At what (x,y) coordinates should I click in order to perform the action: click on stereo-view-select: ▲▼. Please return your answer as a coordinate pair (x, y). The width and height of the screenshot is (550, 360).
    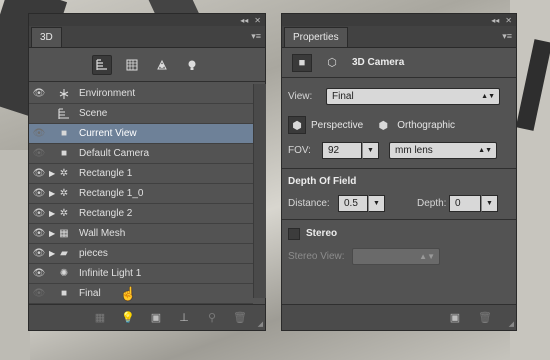
    Looking at the image, I should click on (396, 256).